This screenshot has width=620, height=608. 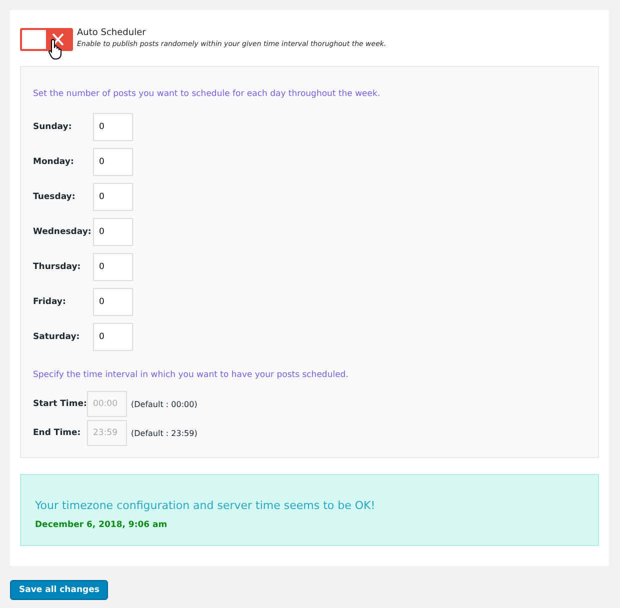 What do you see at coordinates (112, 33) in the screenshot?
I see `setting-title: Auto Scheduler` at bounding box center [112, 33].